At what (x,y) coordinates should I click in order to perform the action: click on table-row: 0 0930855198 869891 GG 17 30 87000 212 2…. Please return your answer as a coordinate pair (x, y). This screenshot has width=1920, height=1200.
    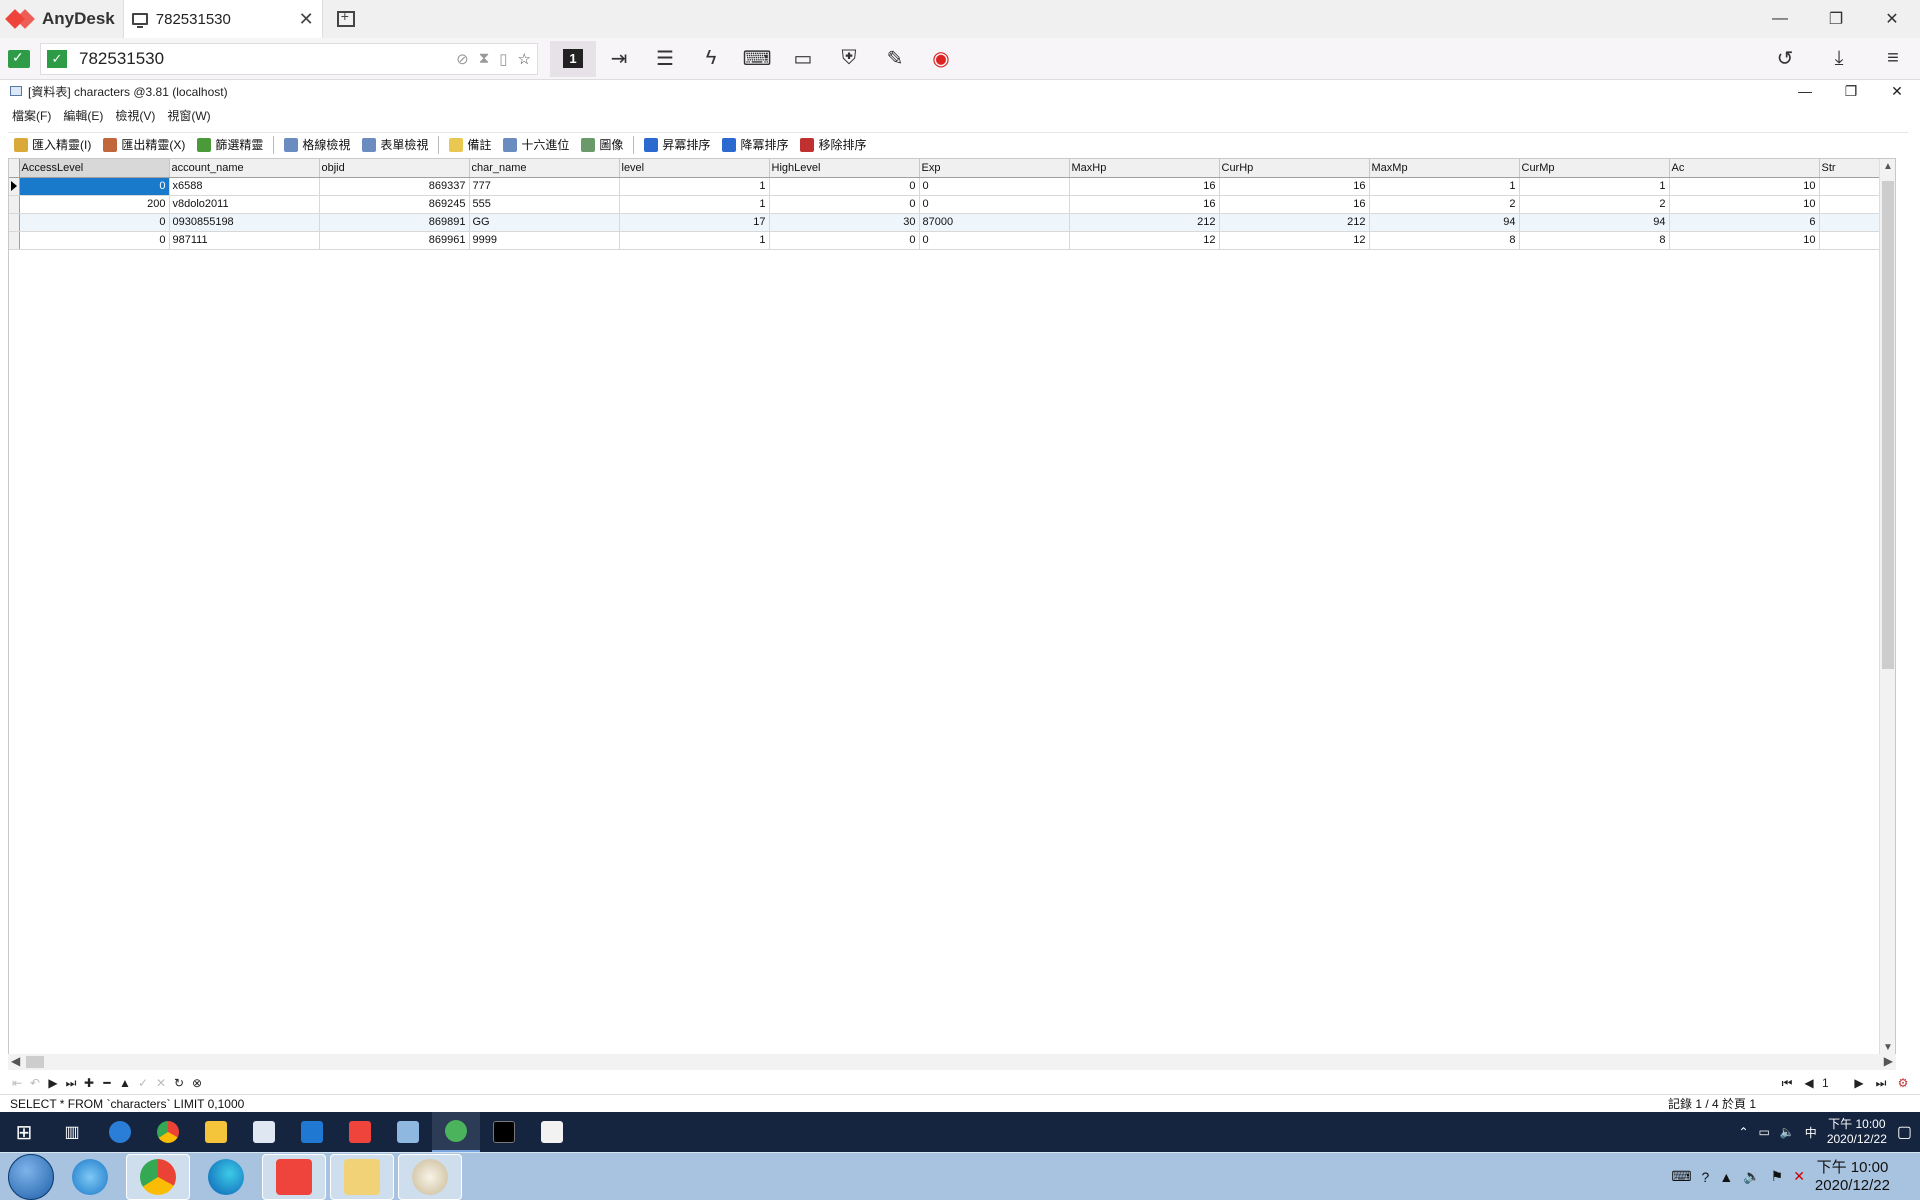
    Looking at the image, I should click on (949, 222).